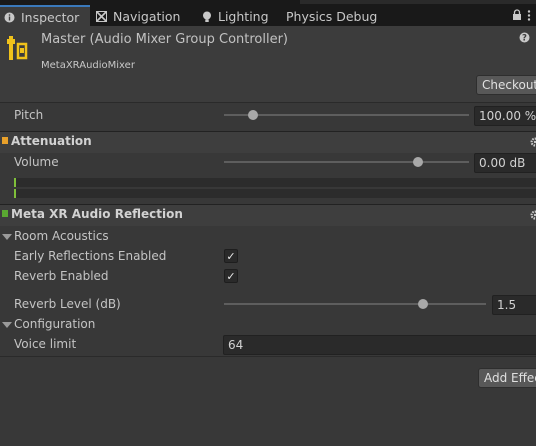  Describe the element at coordinates (5, 140) in the screenshot. I see `attenuation-accent` at that location.